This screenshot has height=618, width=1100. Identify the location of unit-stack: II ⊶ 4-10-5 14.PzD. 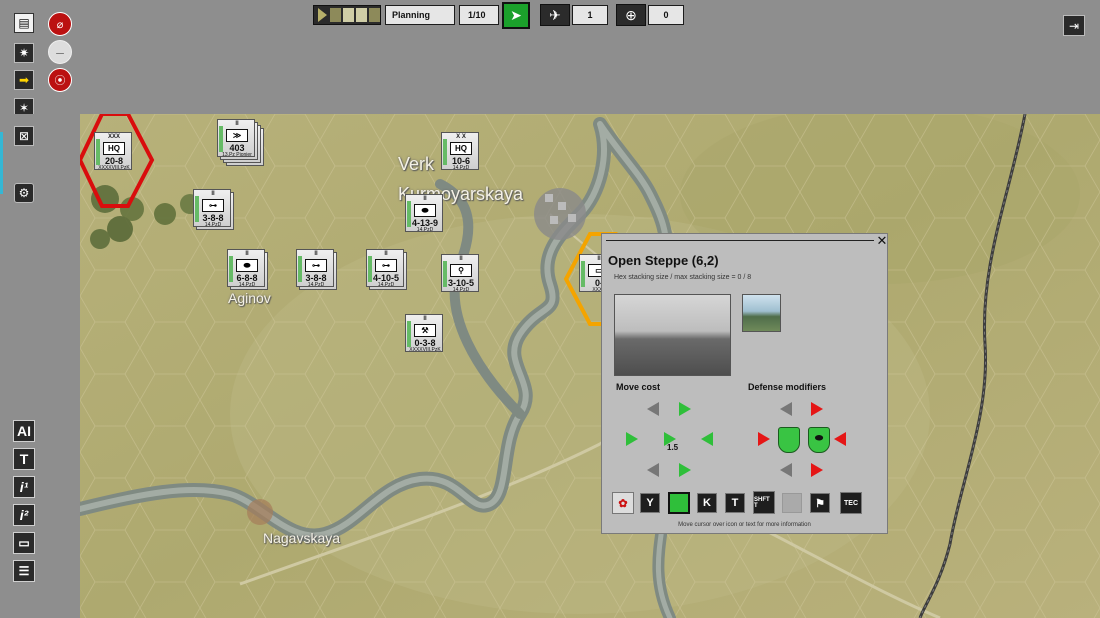
(388, 271).